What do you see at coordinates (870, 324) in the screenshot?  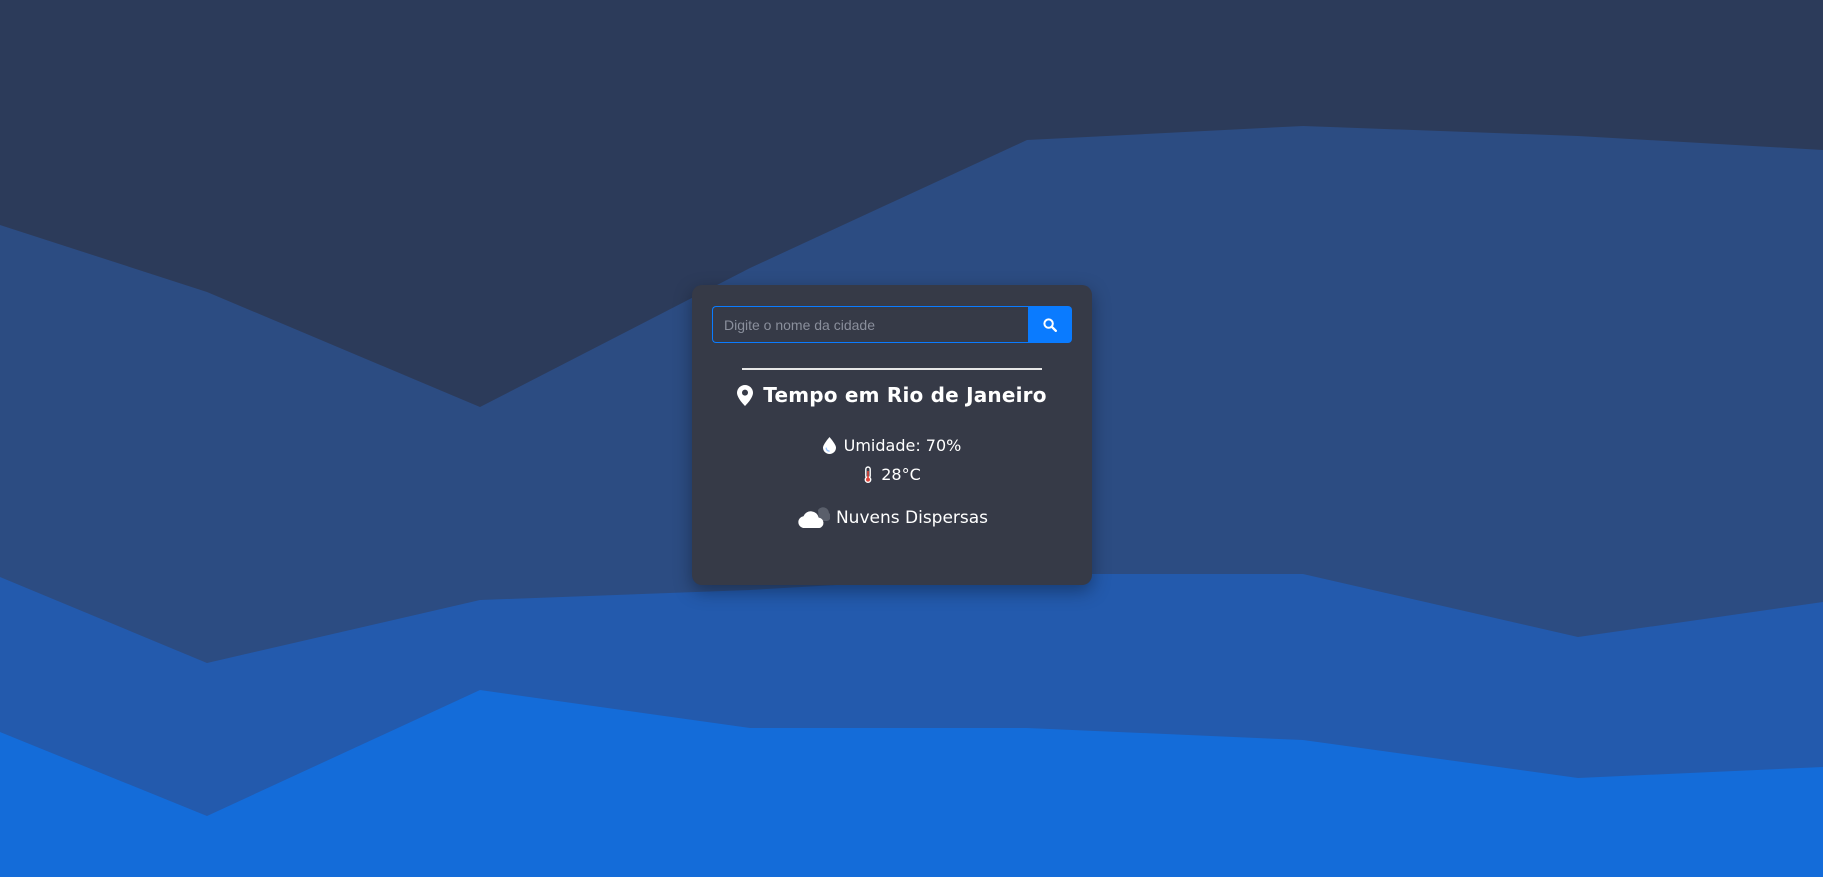 I see `city-search-input` at bounding box center [870, 324].